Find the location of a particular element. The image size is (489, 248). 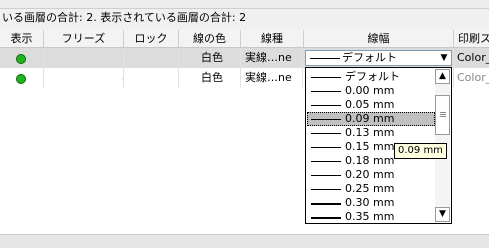

lineweight-option: 0.20 mm is located at coordinates (371, 175).